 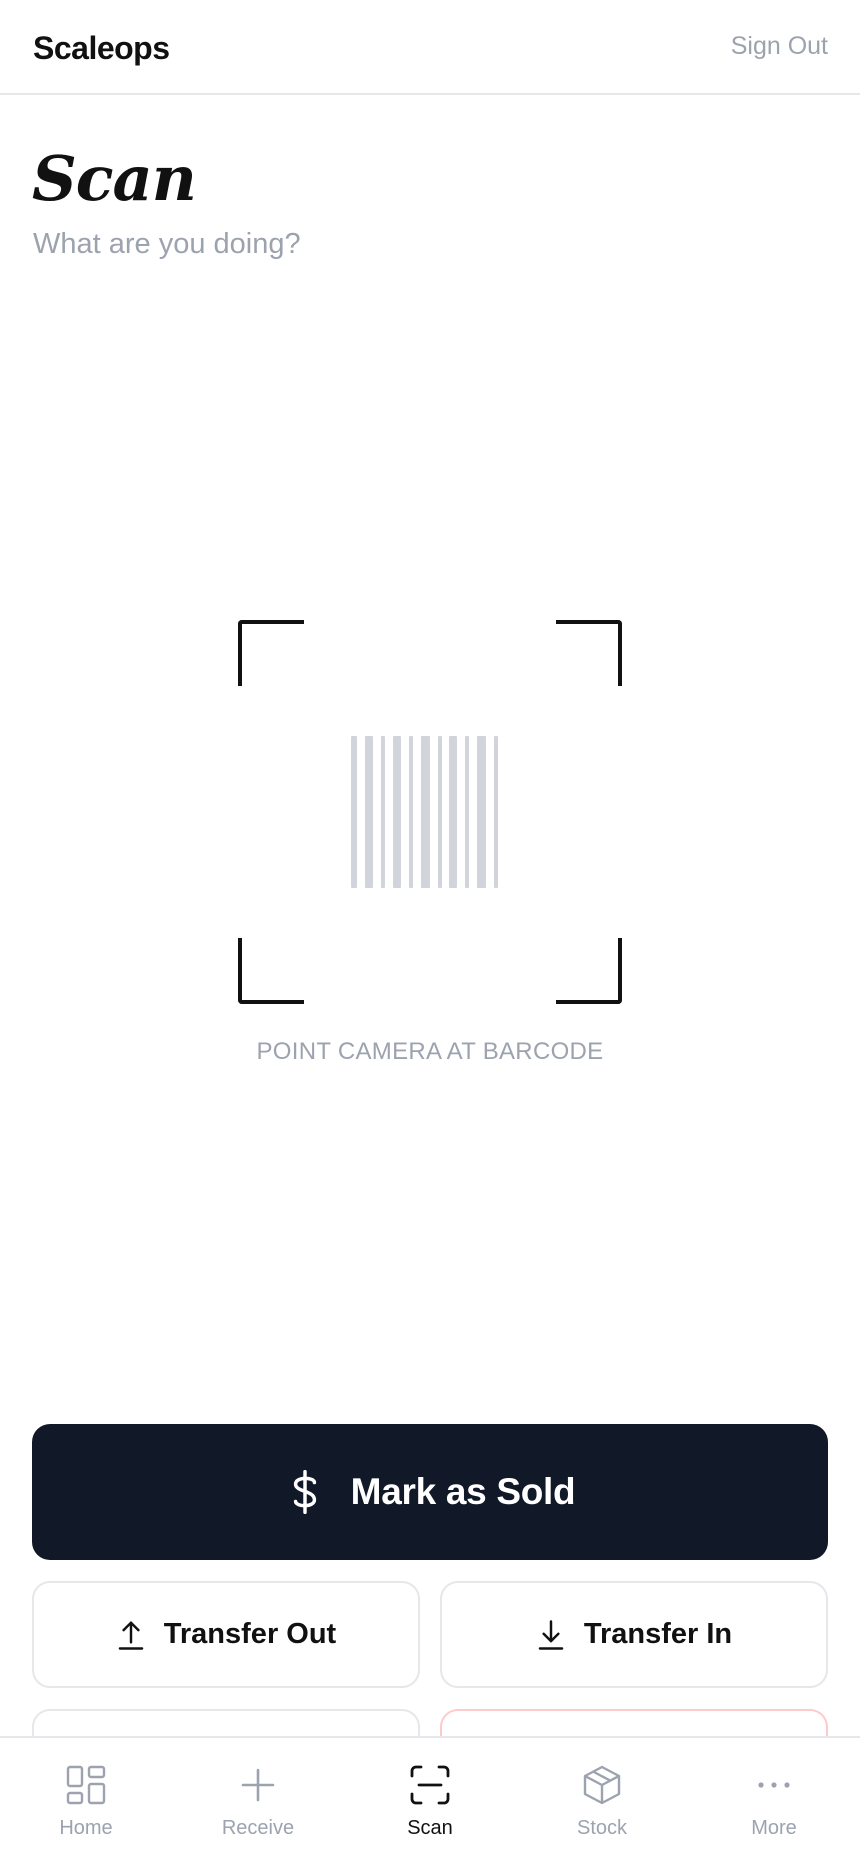 What do you see at coordinates (86, 1785) in the screenshot?
I see `grid-icon` at bounding box center [86, 1785].